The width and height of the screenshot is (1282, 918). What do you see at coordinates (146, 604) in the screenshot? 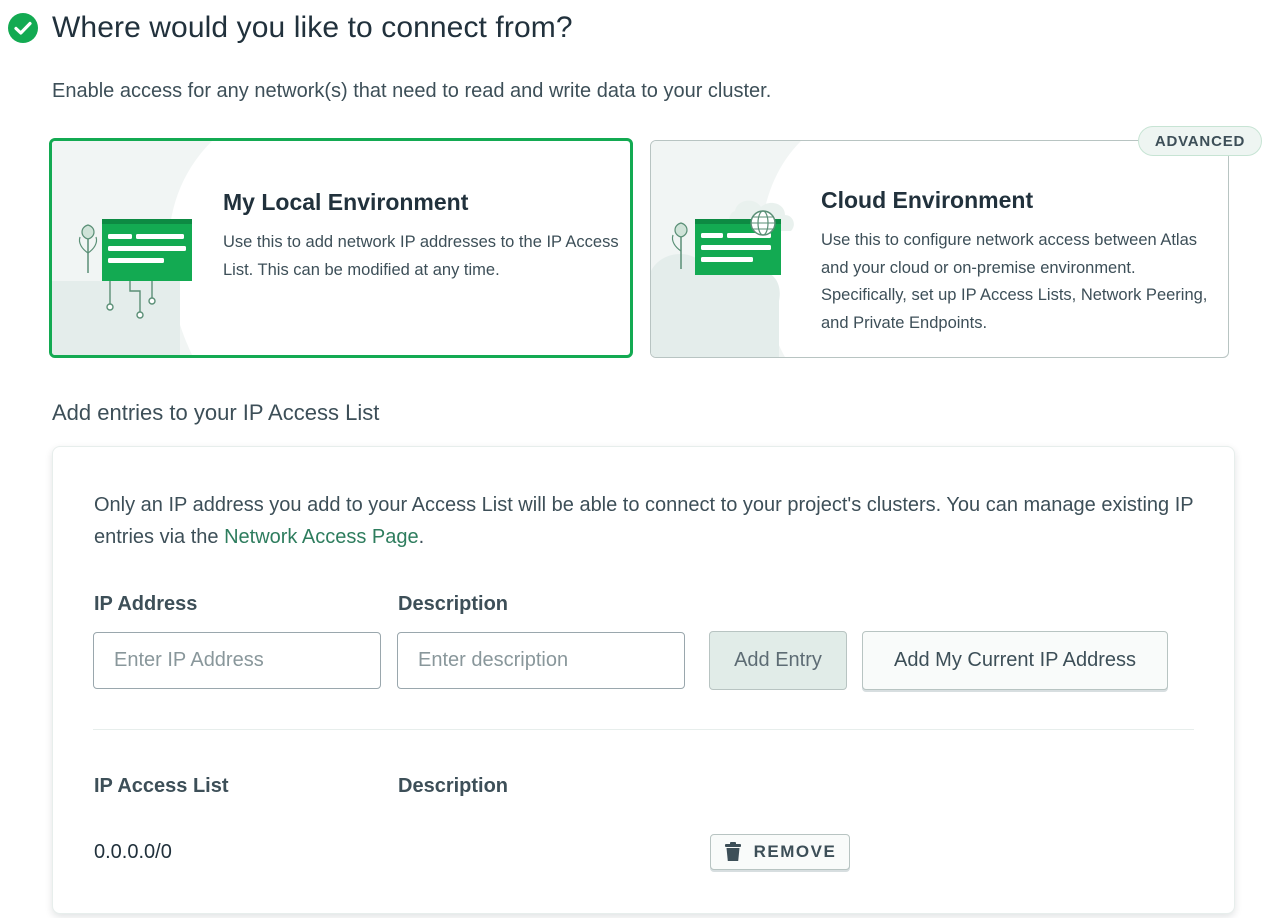
I see `ip-address-label: IP Address` at bounding box center [146, 604].